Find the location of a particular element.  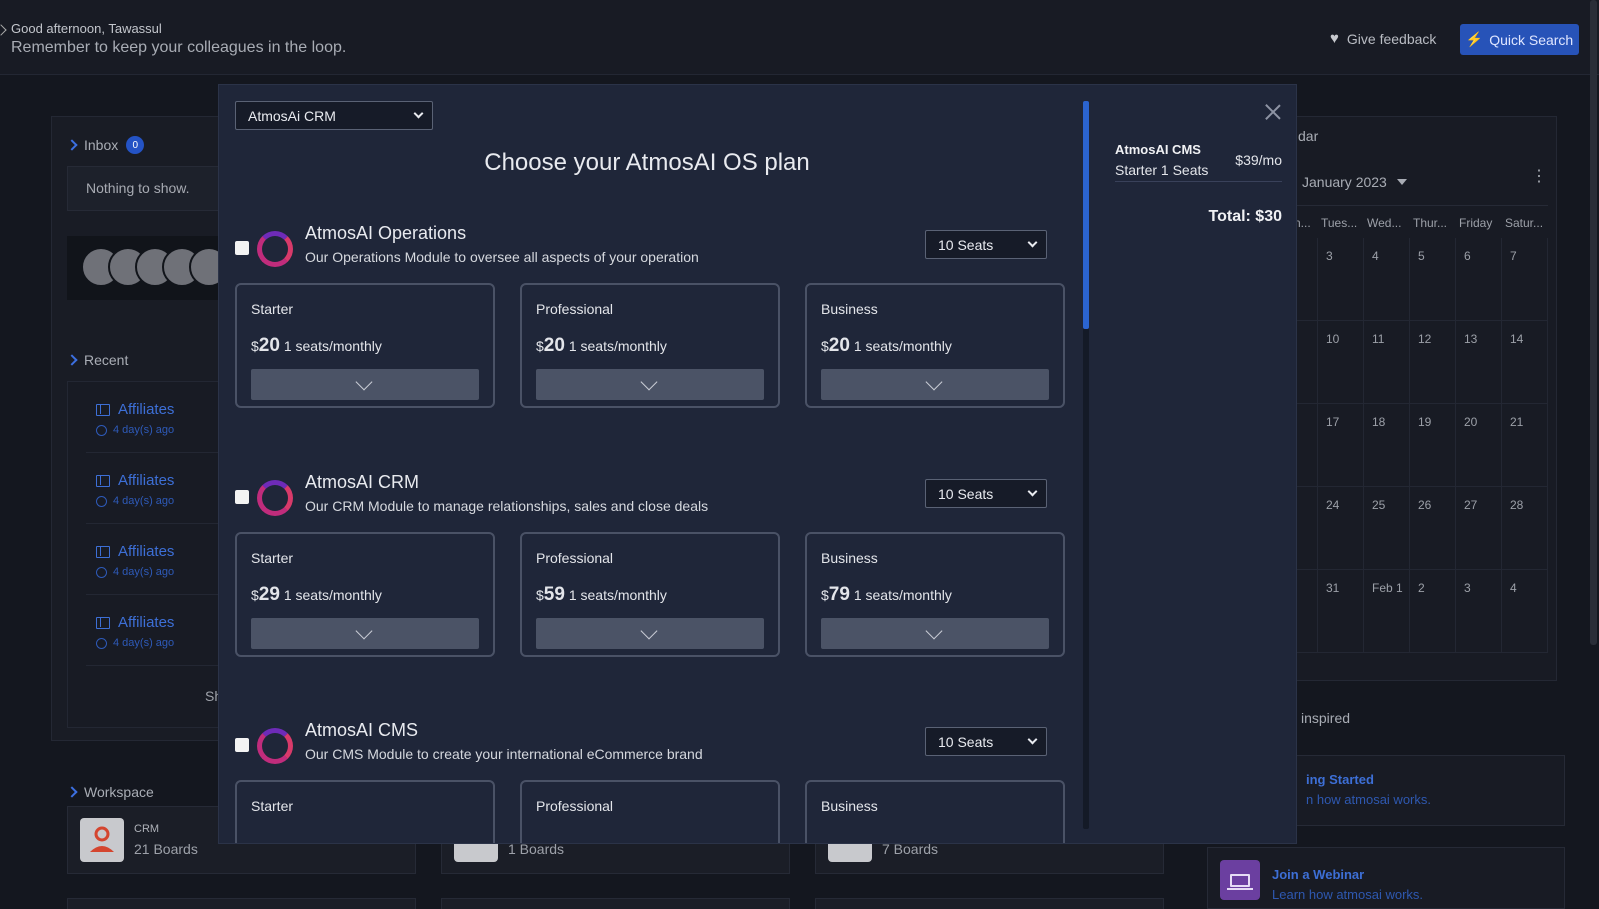

tier-price: $20 1 seats/monthly is located at coordinates (886, 346).